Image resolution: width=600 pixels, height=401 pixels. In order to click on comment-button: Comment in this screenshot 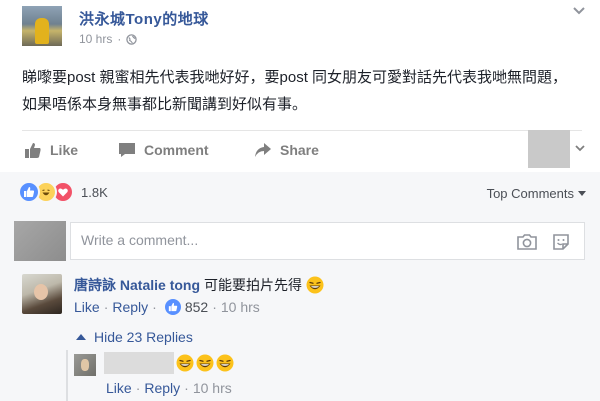, I will do `click(163, 150)`.